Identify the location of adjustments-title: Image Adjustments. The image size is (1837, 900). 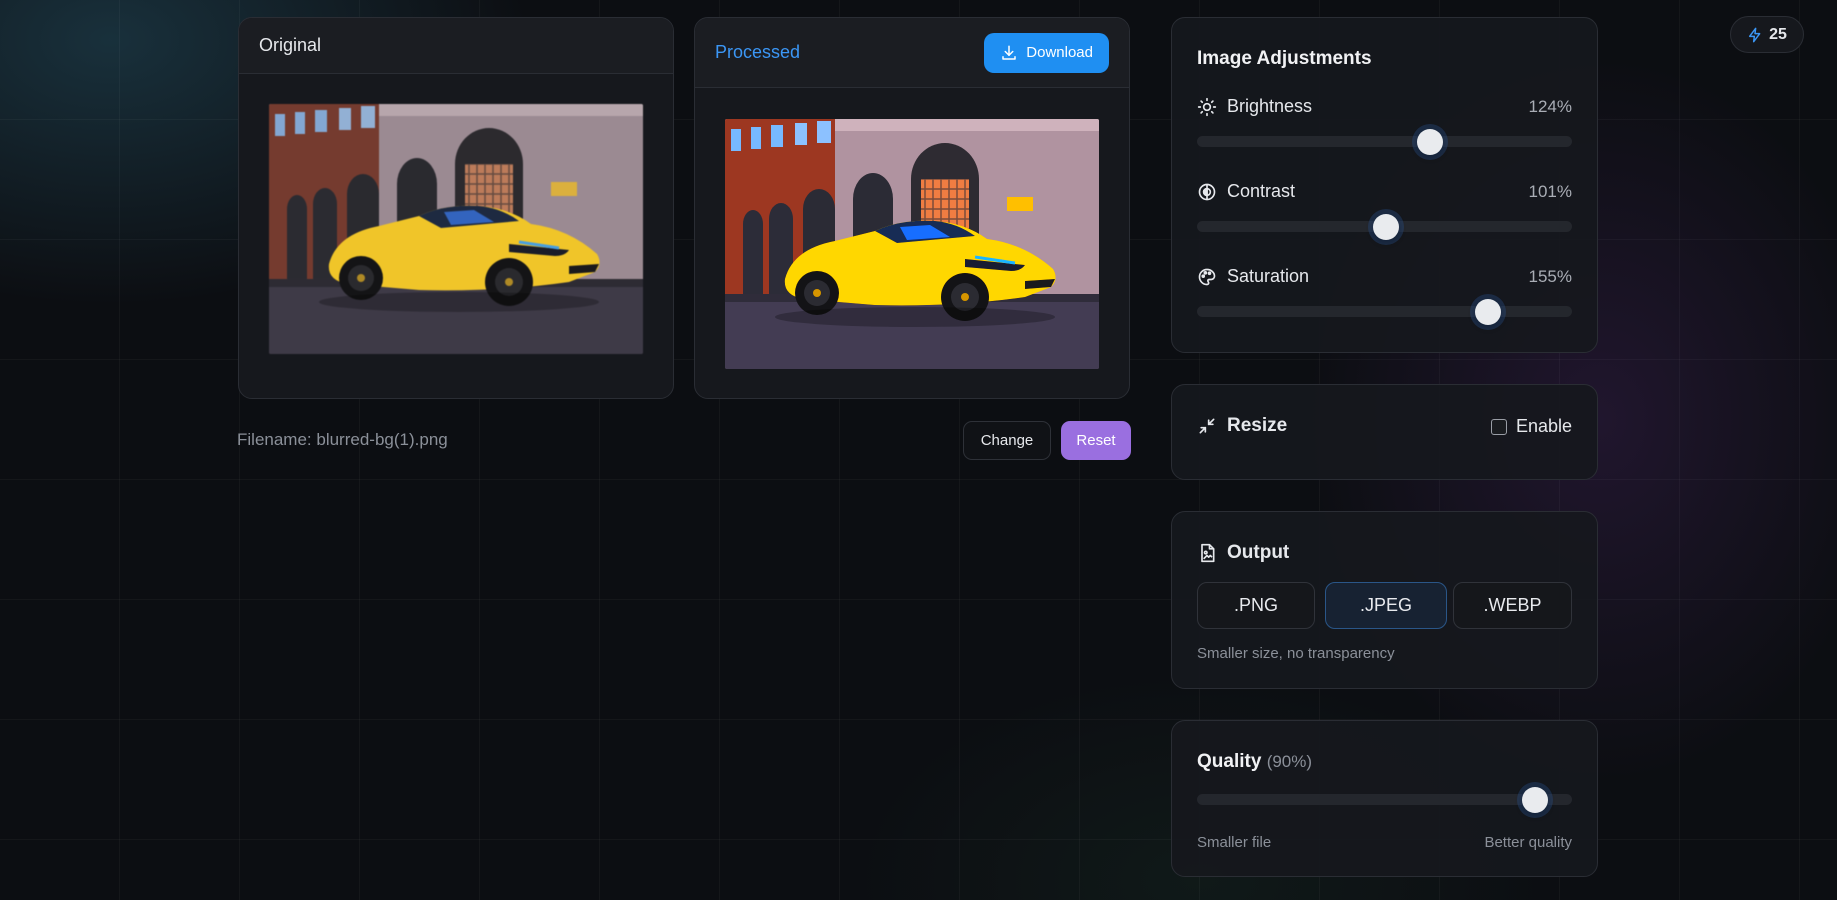
(1284, 58).